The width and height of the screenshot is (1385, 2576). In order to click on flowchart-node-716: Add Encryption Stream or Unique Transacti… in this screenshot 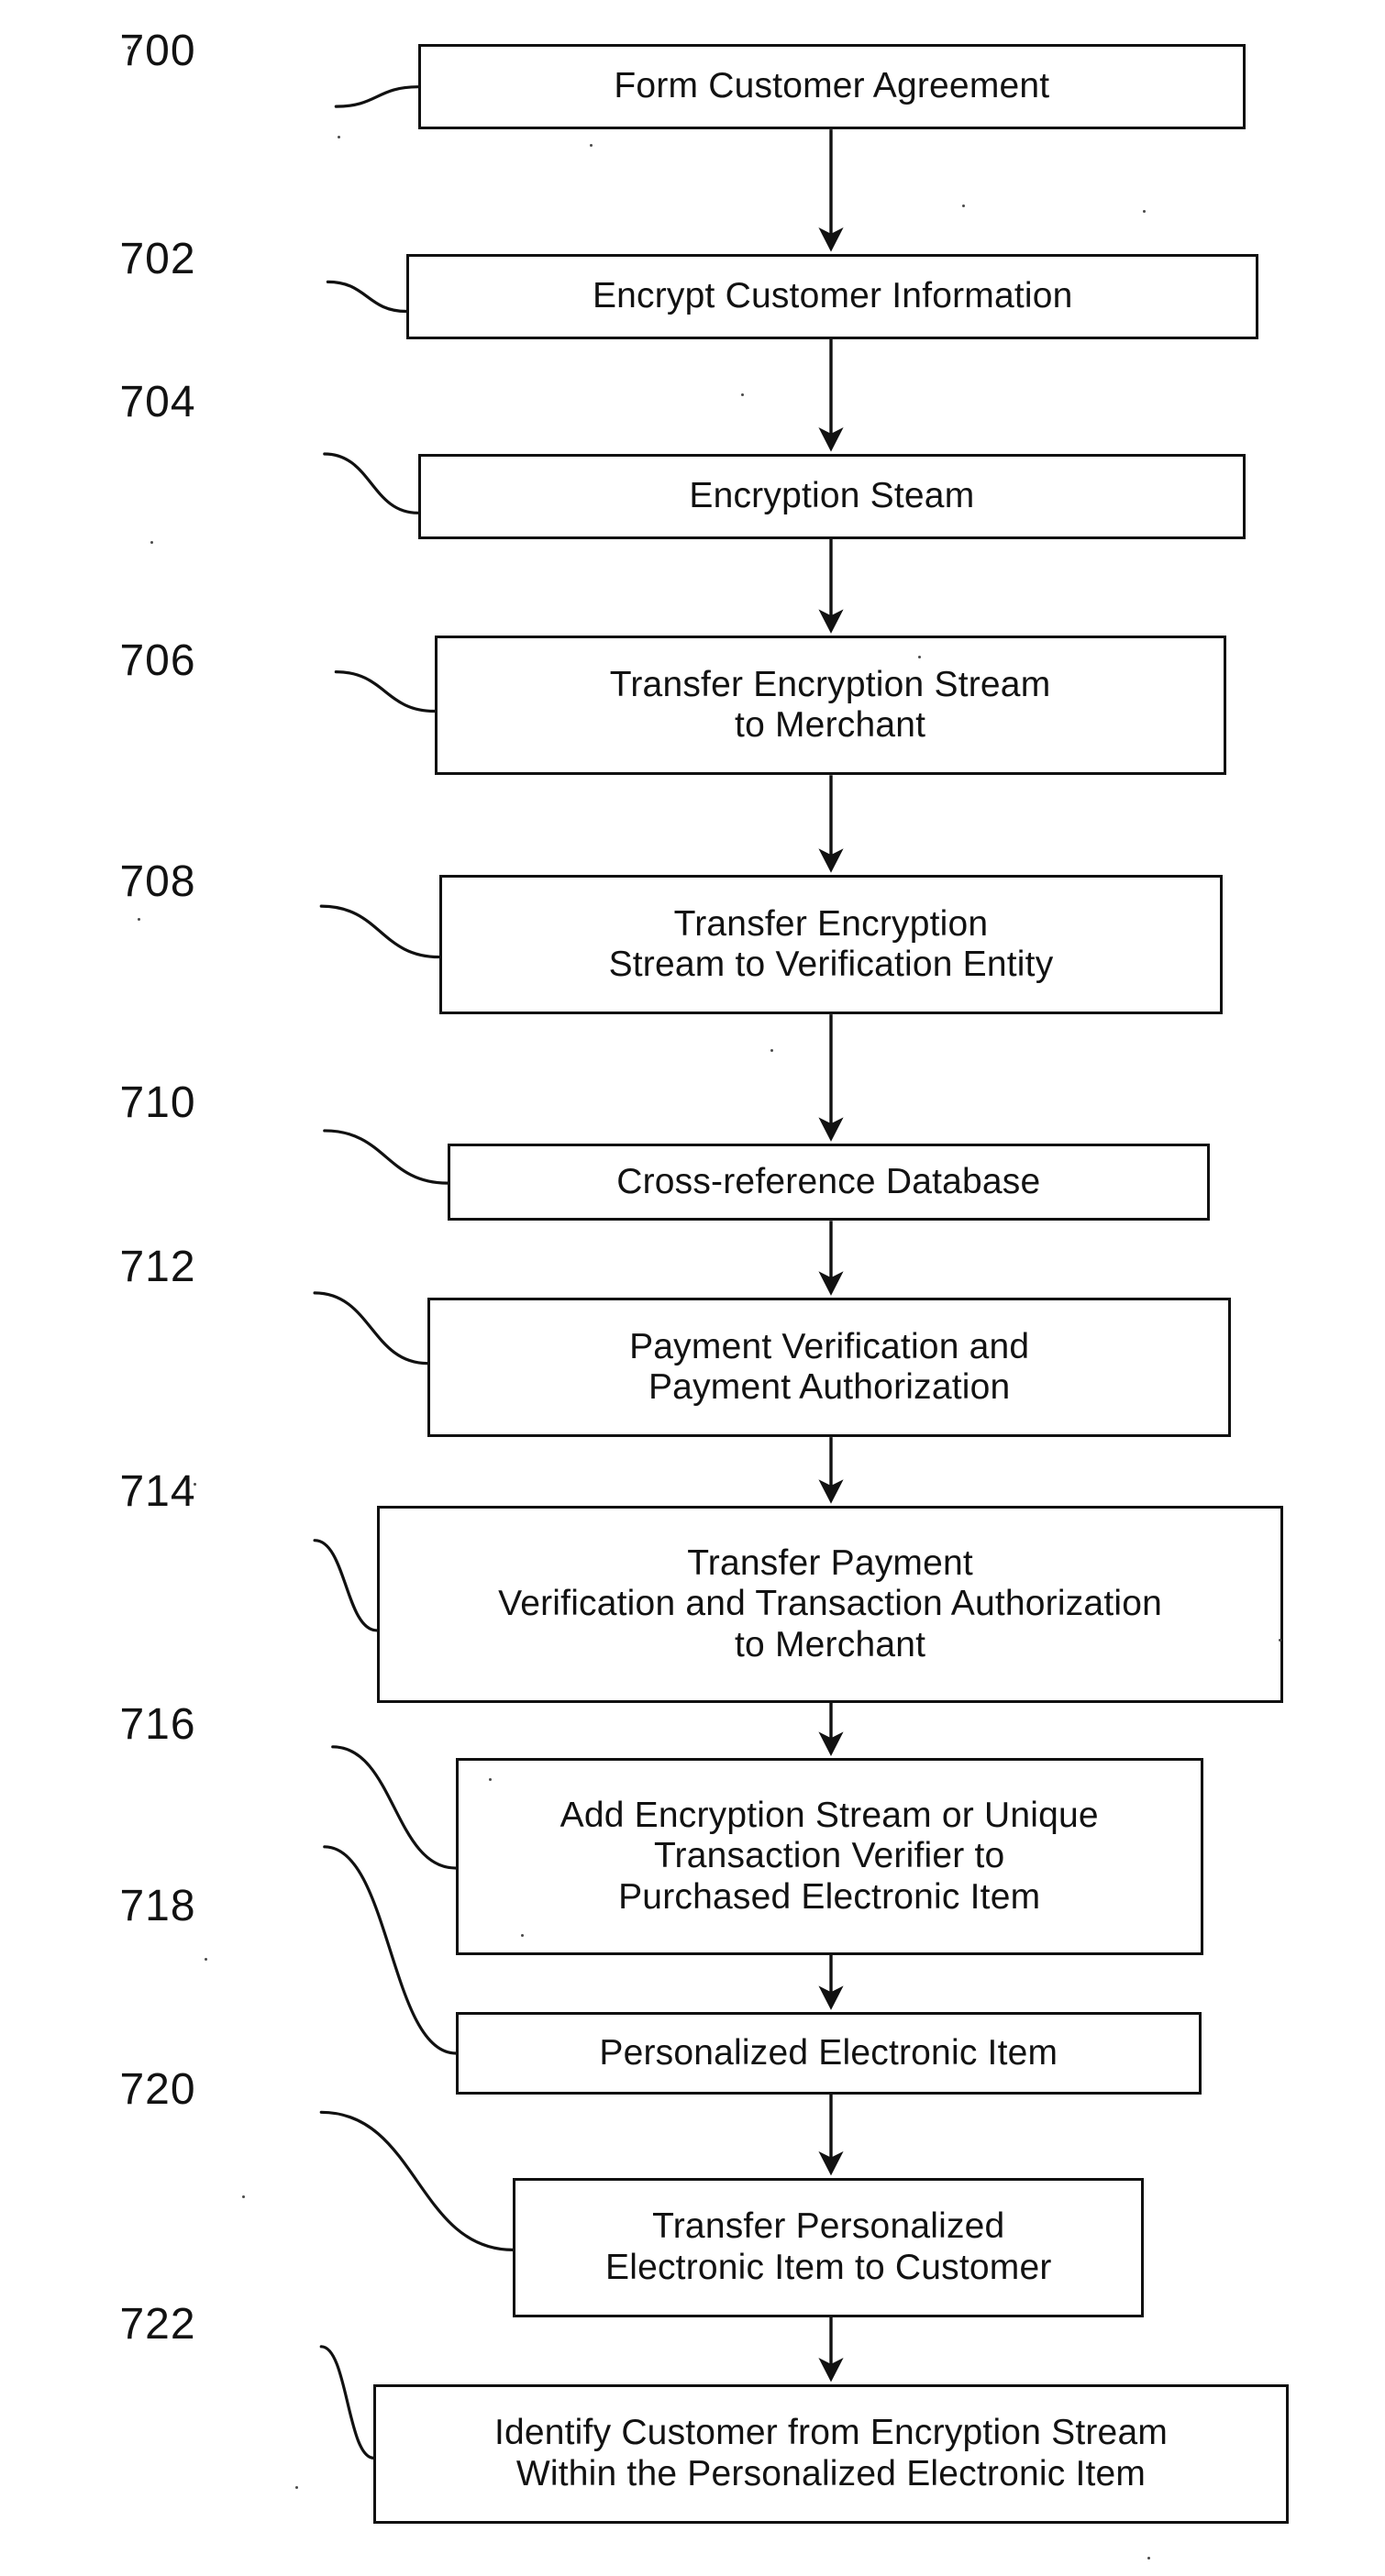, I will do `click(829, 1856)`.